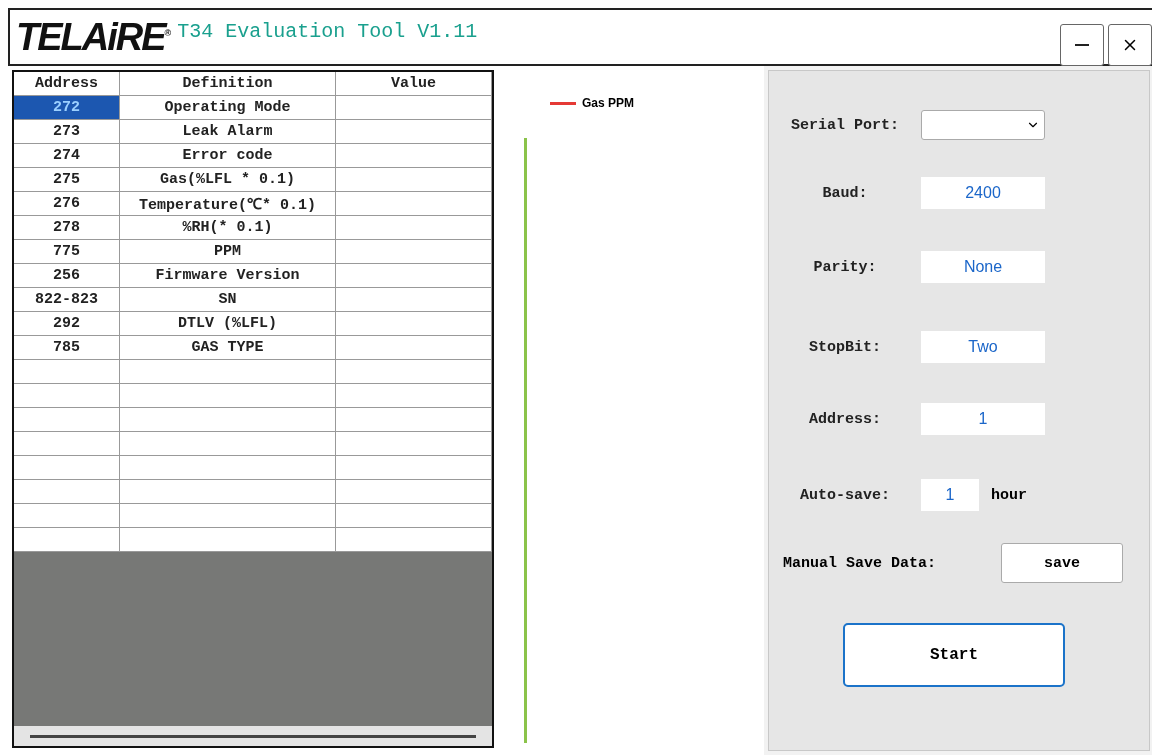 This screenshot has height=755, width=1152. Describe the element at coordinates (228, 324) in the screenshot. I see `table-cell: DTLV (%LFL)` at that location.